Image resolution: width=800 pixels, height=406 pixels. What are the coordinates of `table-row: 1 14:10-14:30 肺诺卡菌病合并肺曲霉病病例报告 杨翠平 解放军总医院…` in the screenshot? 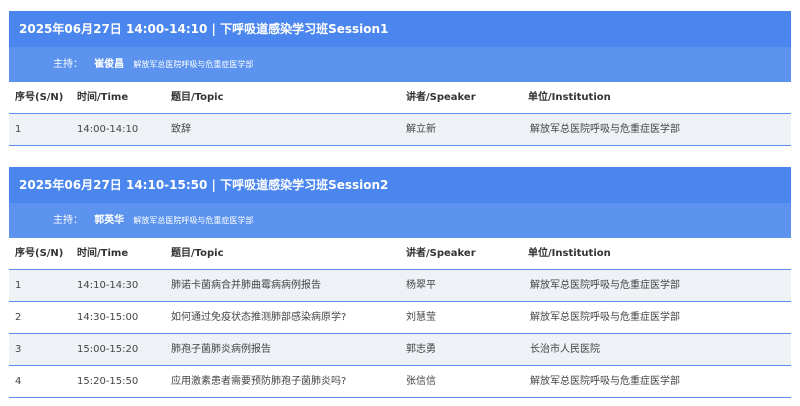 It's located at (400, 286).